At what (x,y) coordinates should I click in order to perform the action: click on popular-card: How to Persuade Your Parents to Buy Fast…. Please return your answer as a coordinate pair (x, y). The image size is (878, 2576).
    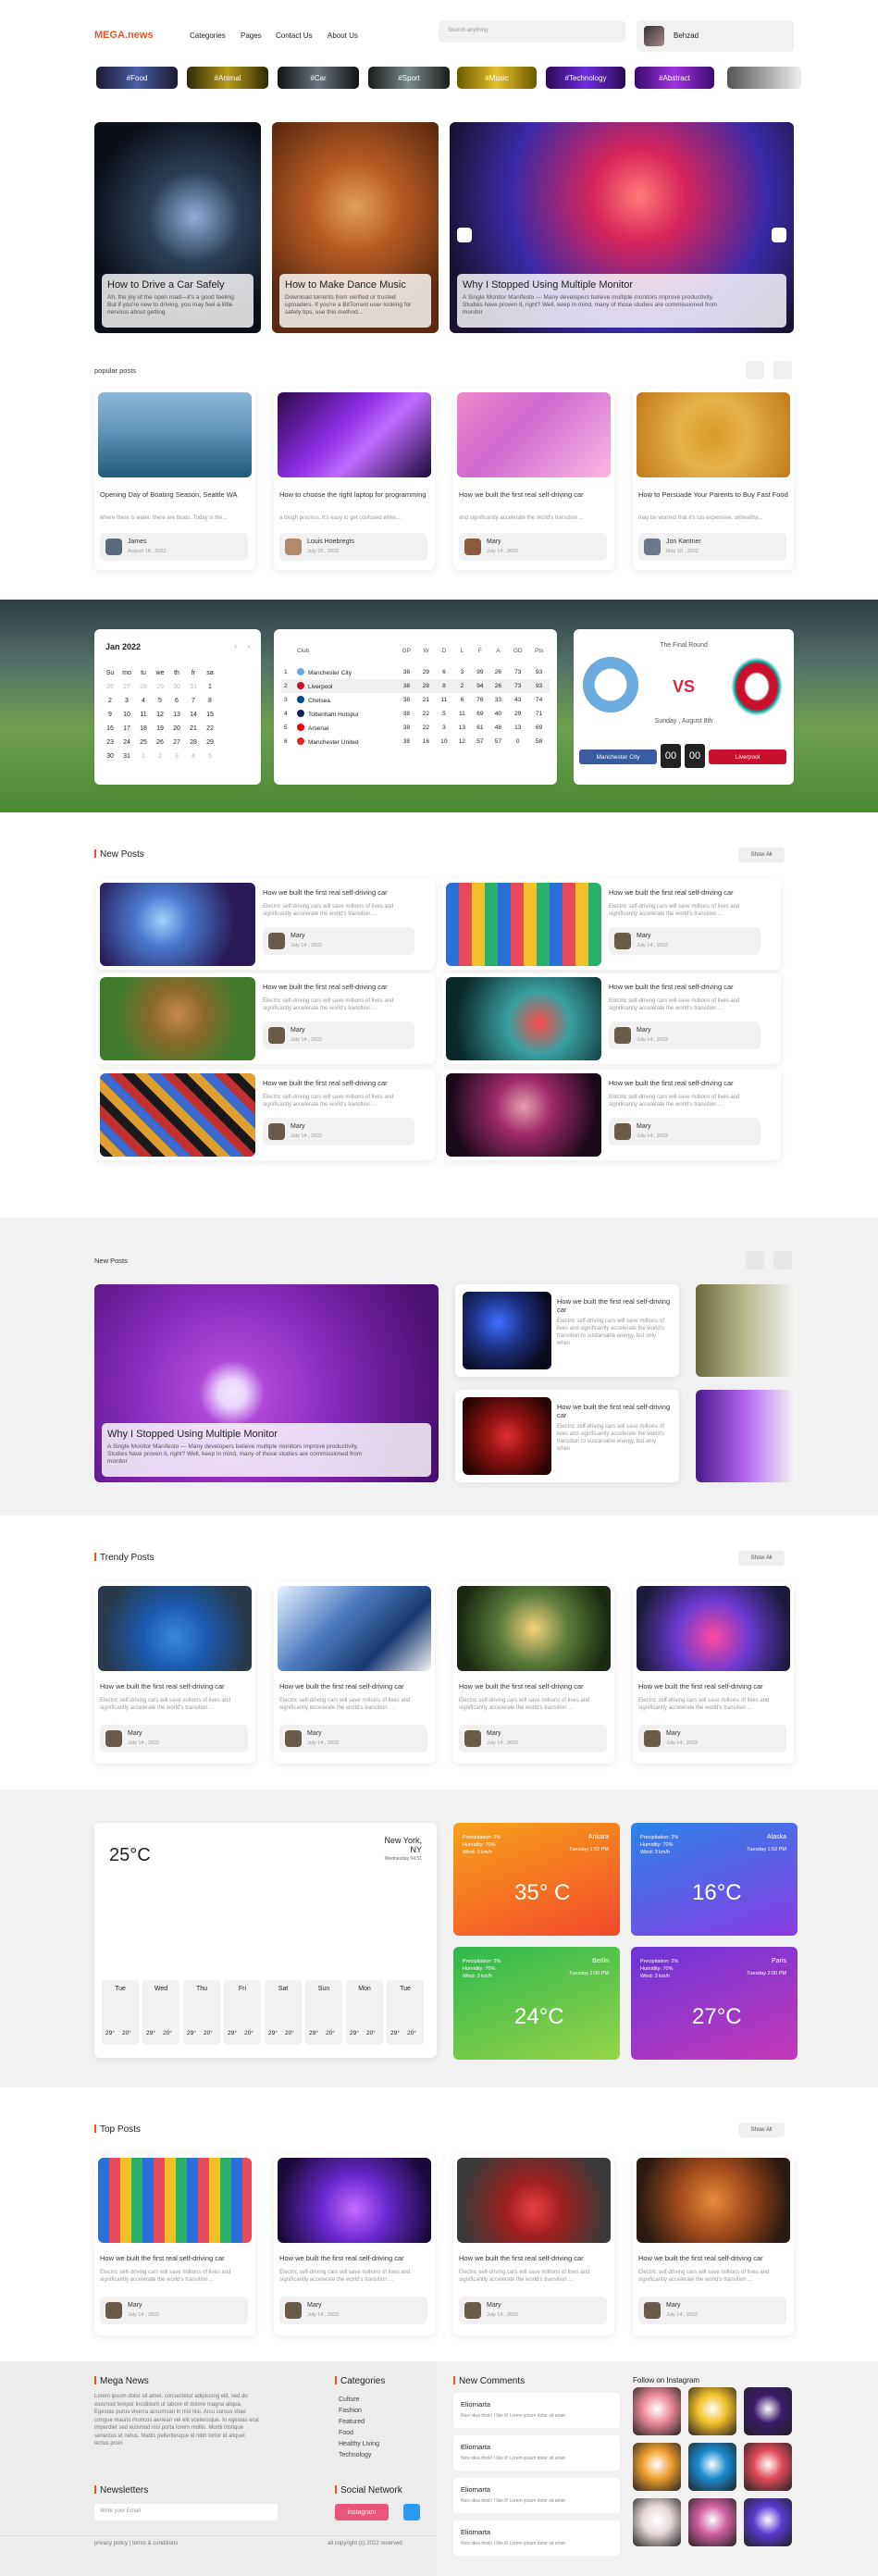
    Looking at the image, I should click on (713, 480).